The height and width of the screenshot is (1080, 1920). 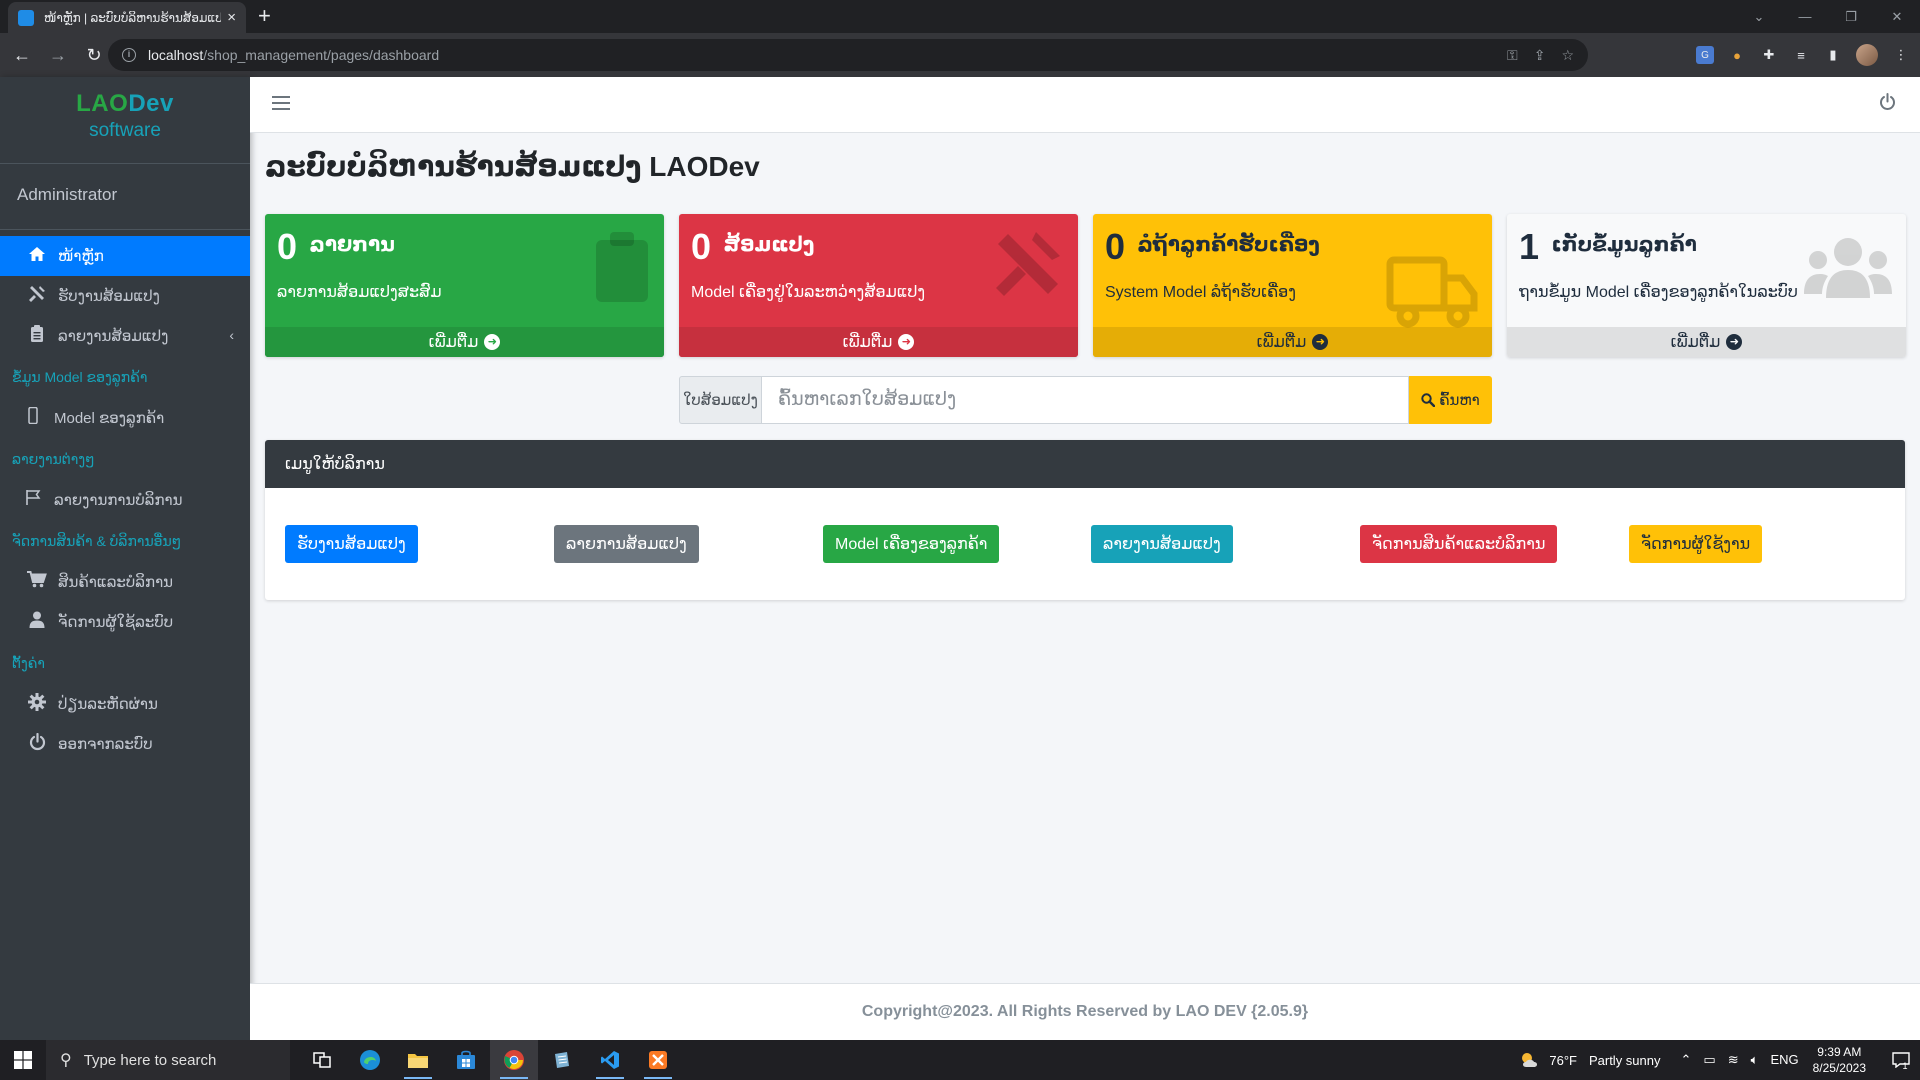 I want to click on reload-icon: ↻, so click(x=94, y=55).